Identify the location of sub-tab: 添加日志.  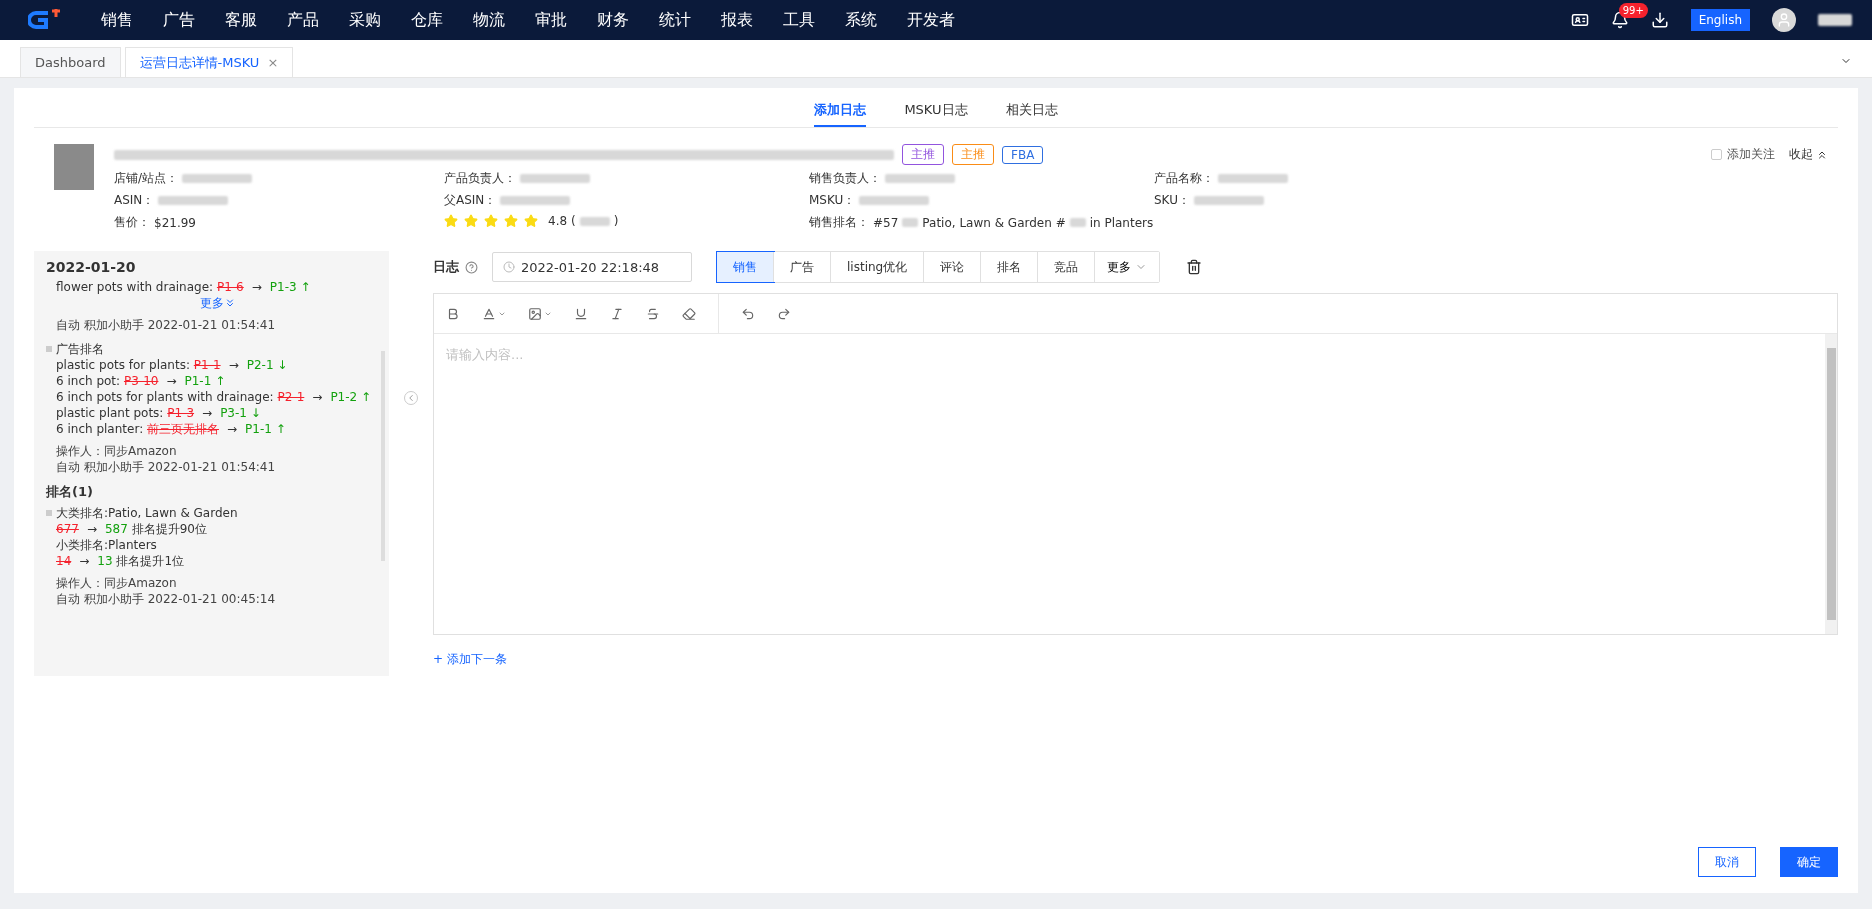
(840, 114).